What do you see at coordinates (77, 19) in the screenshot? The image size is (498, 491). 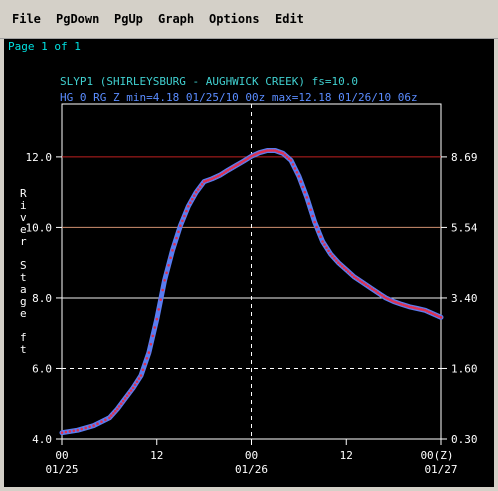 I see `menu-pgdown: PgDown` at bounding box center [77, 19].